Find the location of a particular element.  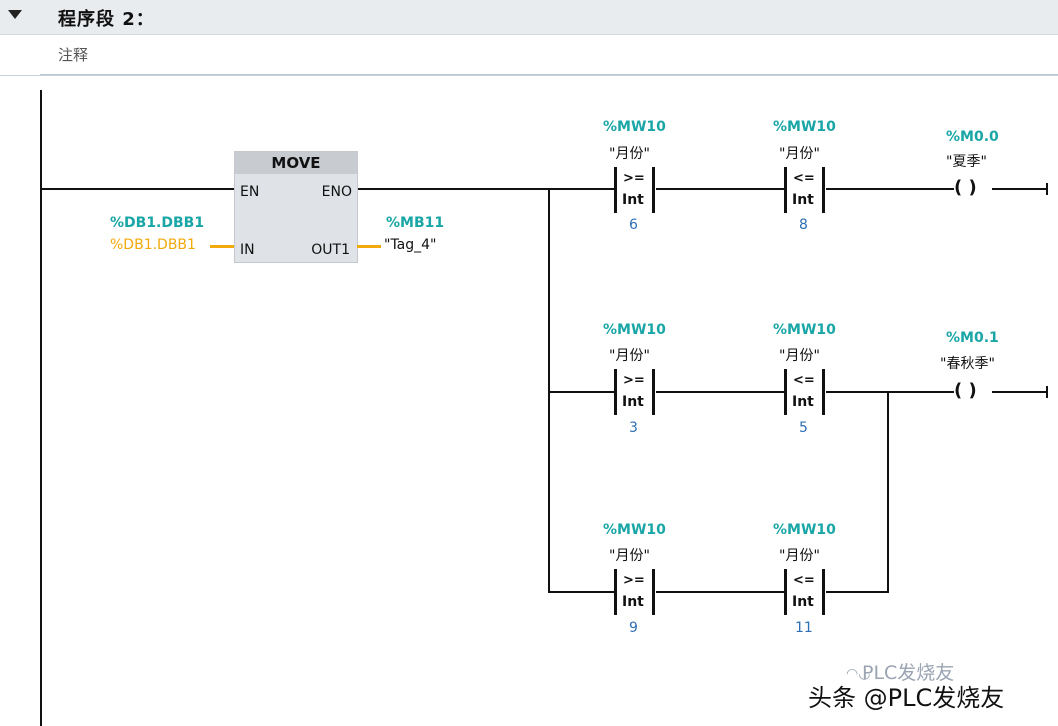

contact-r1a-left-bar is located at coordinates (615, 190).